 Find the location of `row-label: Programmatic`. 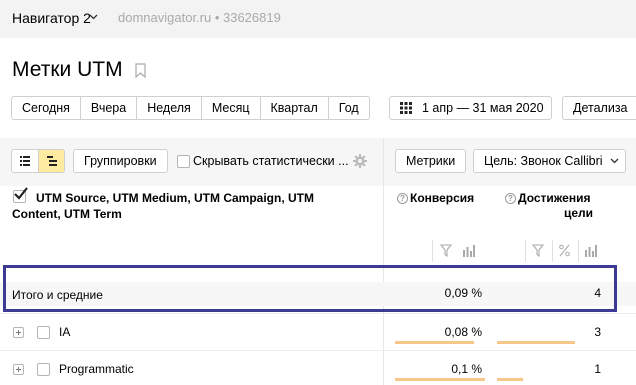

row-label: Programmatic is located at coordinates (96, 369).